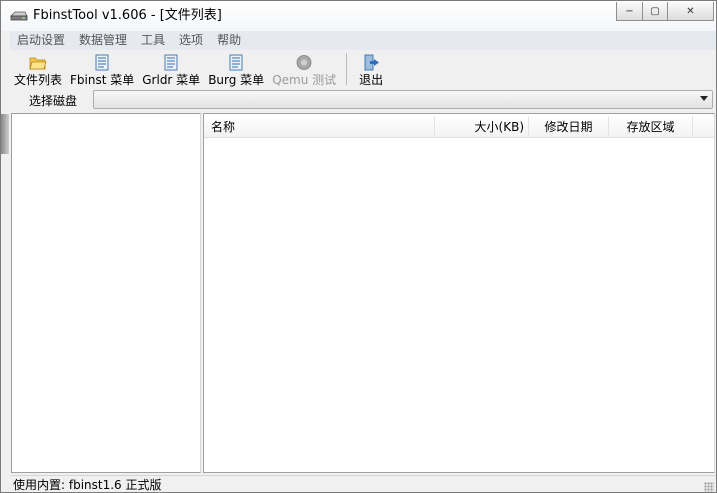 The height and width of the screenshot is (493, 717). Describe the element at coordinates (171, 80) in the screenshot. I see `grldr-menu-label: Grldr 菜单` at that location.